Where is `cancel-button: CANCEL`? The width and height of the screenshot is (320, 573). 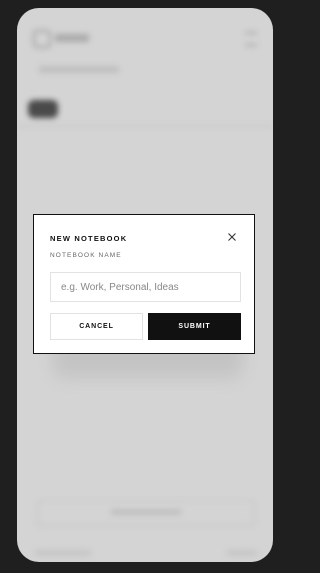
cancel-button: CANCEL is located at coordinates (96, 326).